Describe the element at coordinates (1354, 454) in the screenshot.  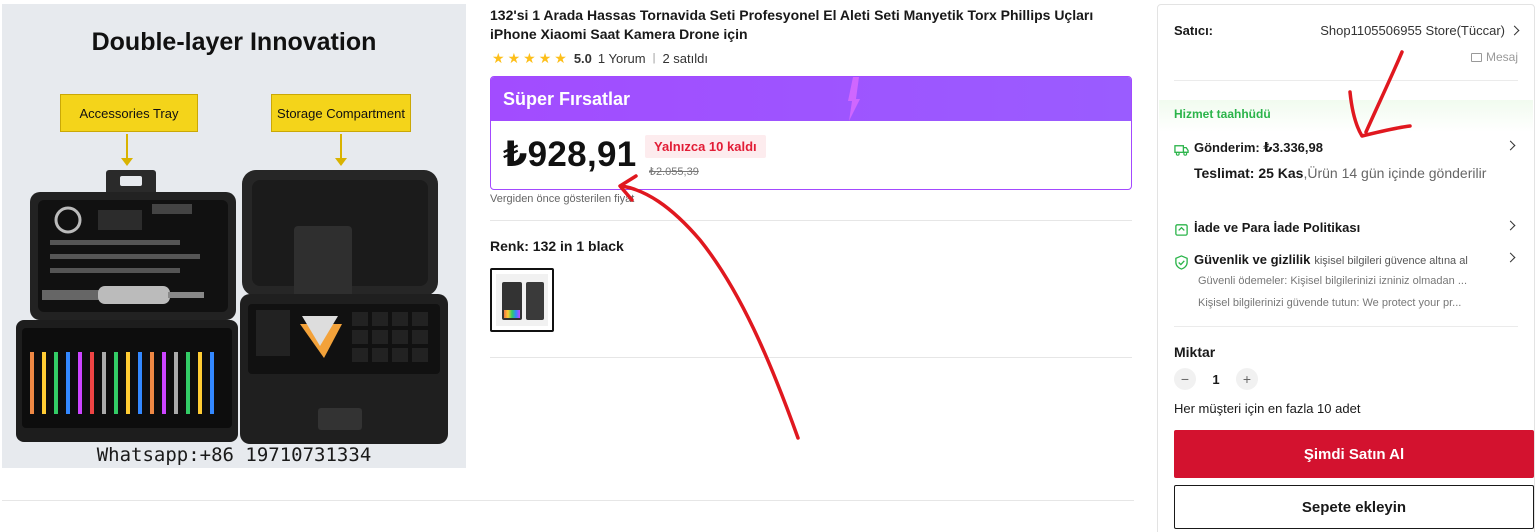
I see `buy-now-button: Şimdi Satın Al` at that location.